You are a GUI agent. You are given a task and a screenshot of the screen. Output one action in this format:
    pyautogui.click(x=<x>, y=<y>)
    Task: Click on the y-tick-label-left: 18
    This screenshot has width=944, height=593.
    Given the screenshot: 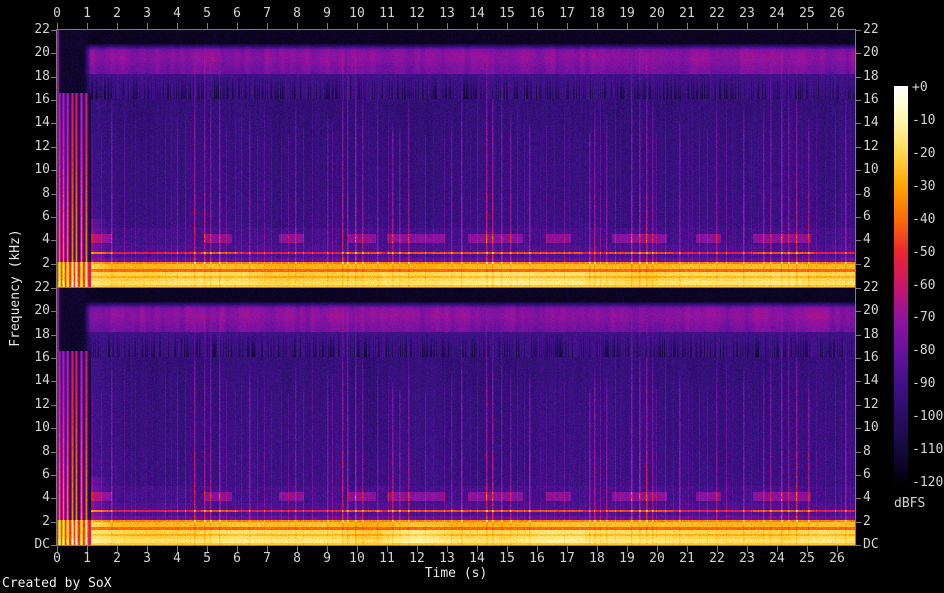 What is the action you would take?
    pyautogui.click(x=42, y=76)
    